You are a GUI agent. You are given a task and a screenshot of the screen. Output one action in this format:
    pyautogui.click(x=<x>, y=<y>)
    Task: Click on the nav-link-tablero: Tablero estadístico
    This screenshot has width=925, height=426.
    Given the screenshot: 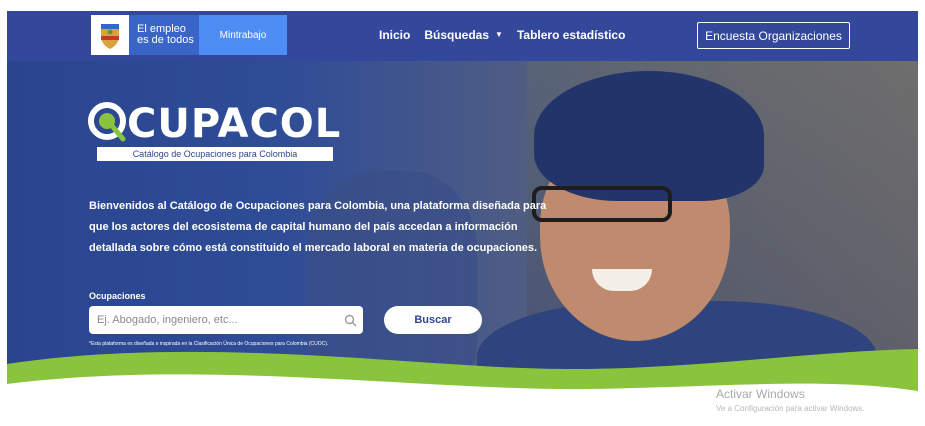 What is the action you would take?
    pyautogui.click(x=571, y=35)
    